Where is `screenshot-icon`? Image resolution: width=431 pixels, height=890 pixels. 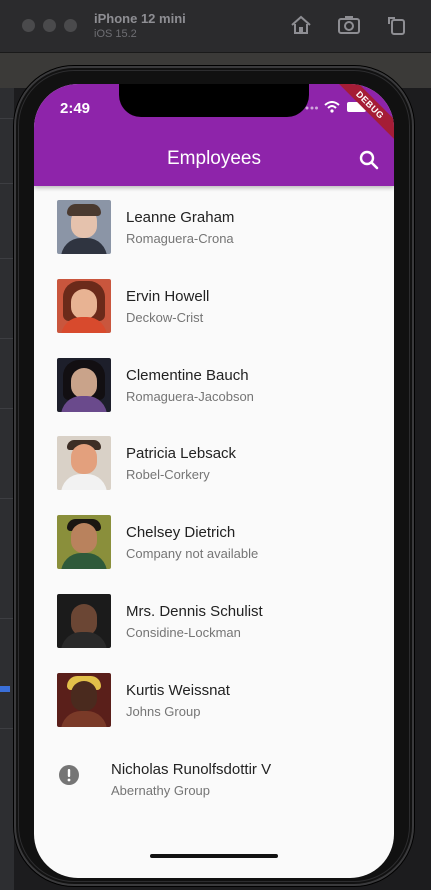
screenshot-icon is located at coordinates (349, 25).